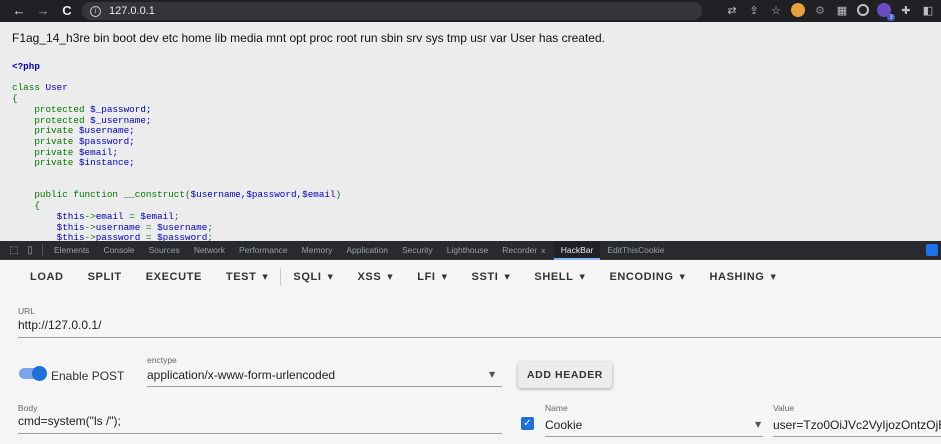  I want to click on body-underline, so click(260, 433).